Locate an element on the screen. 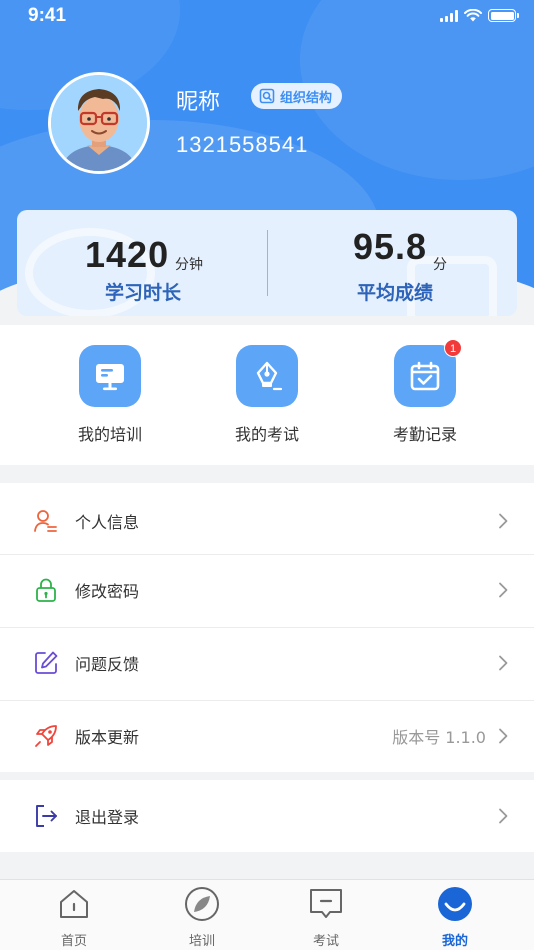 Image resolution: width=534 pixels, height=950 pixels. quick-action-label: 我的考试 is located at coordinates (266, 434).